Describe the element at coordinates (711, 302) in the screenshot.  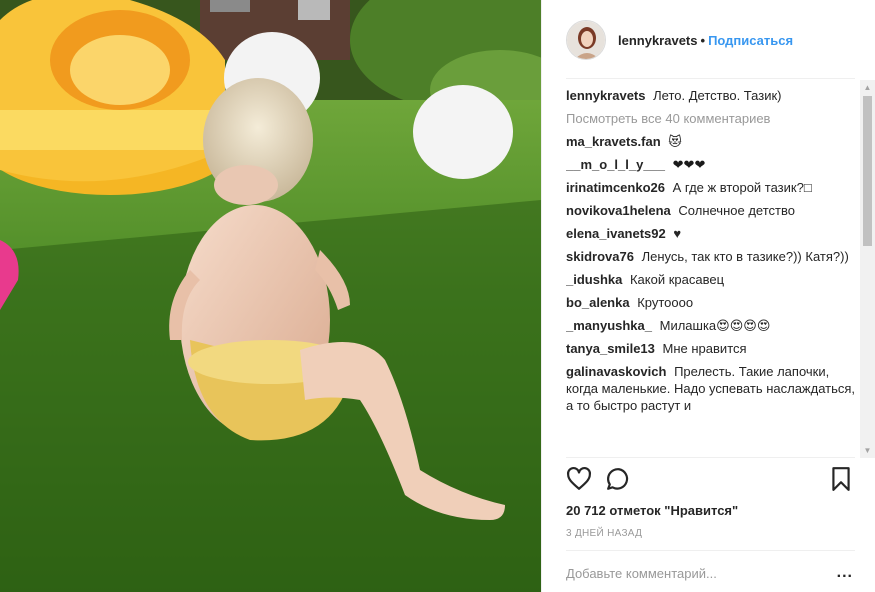
I see `comment-item: bo_alenka Крутоооо` at that location.